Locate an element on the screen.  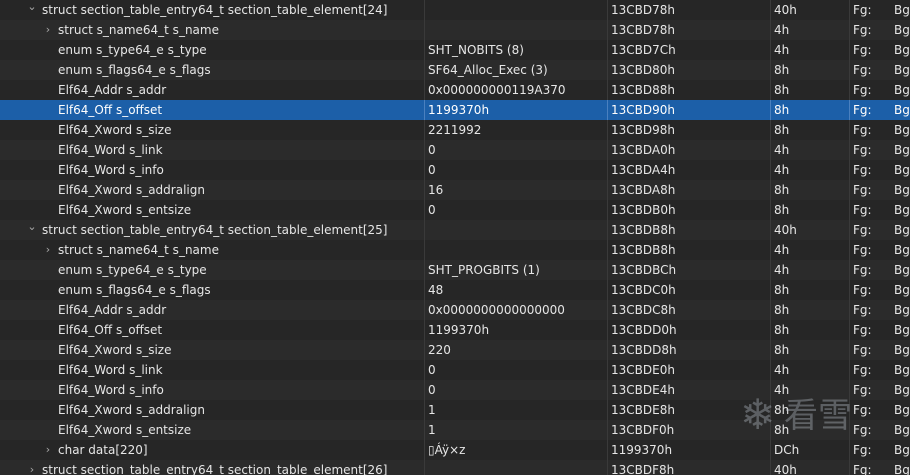
start-cell: 1199370h is located at coordinates (688, 450).